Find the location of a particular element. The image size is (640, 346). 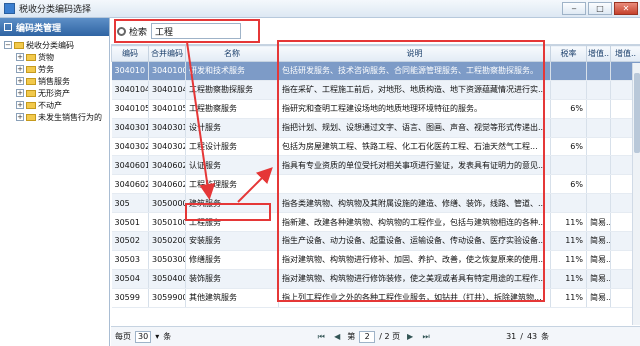

cell-name: 装饰服务 is located at coordinates (232, 279).